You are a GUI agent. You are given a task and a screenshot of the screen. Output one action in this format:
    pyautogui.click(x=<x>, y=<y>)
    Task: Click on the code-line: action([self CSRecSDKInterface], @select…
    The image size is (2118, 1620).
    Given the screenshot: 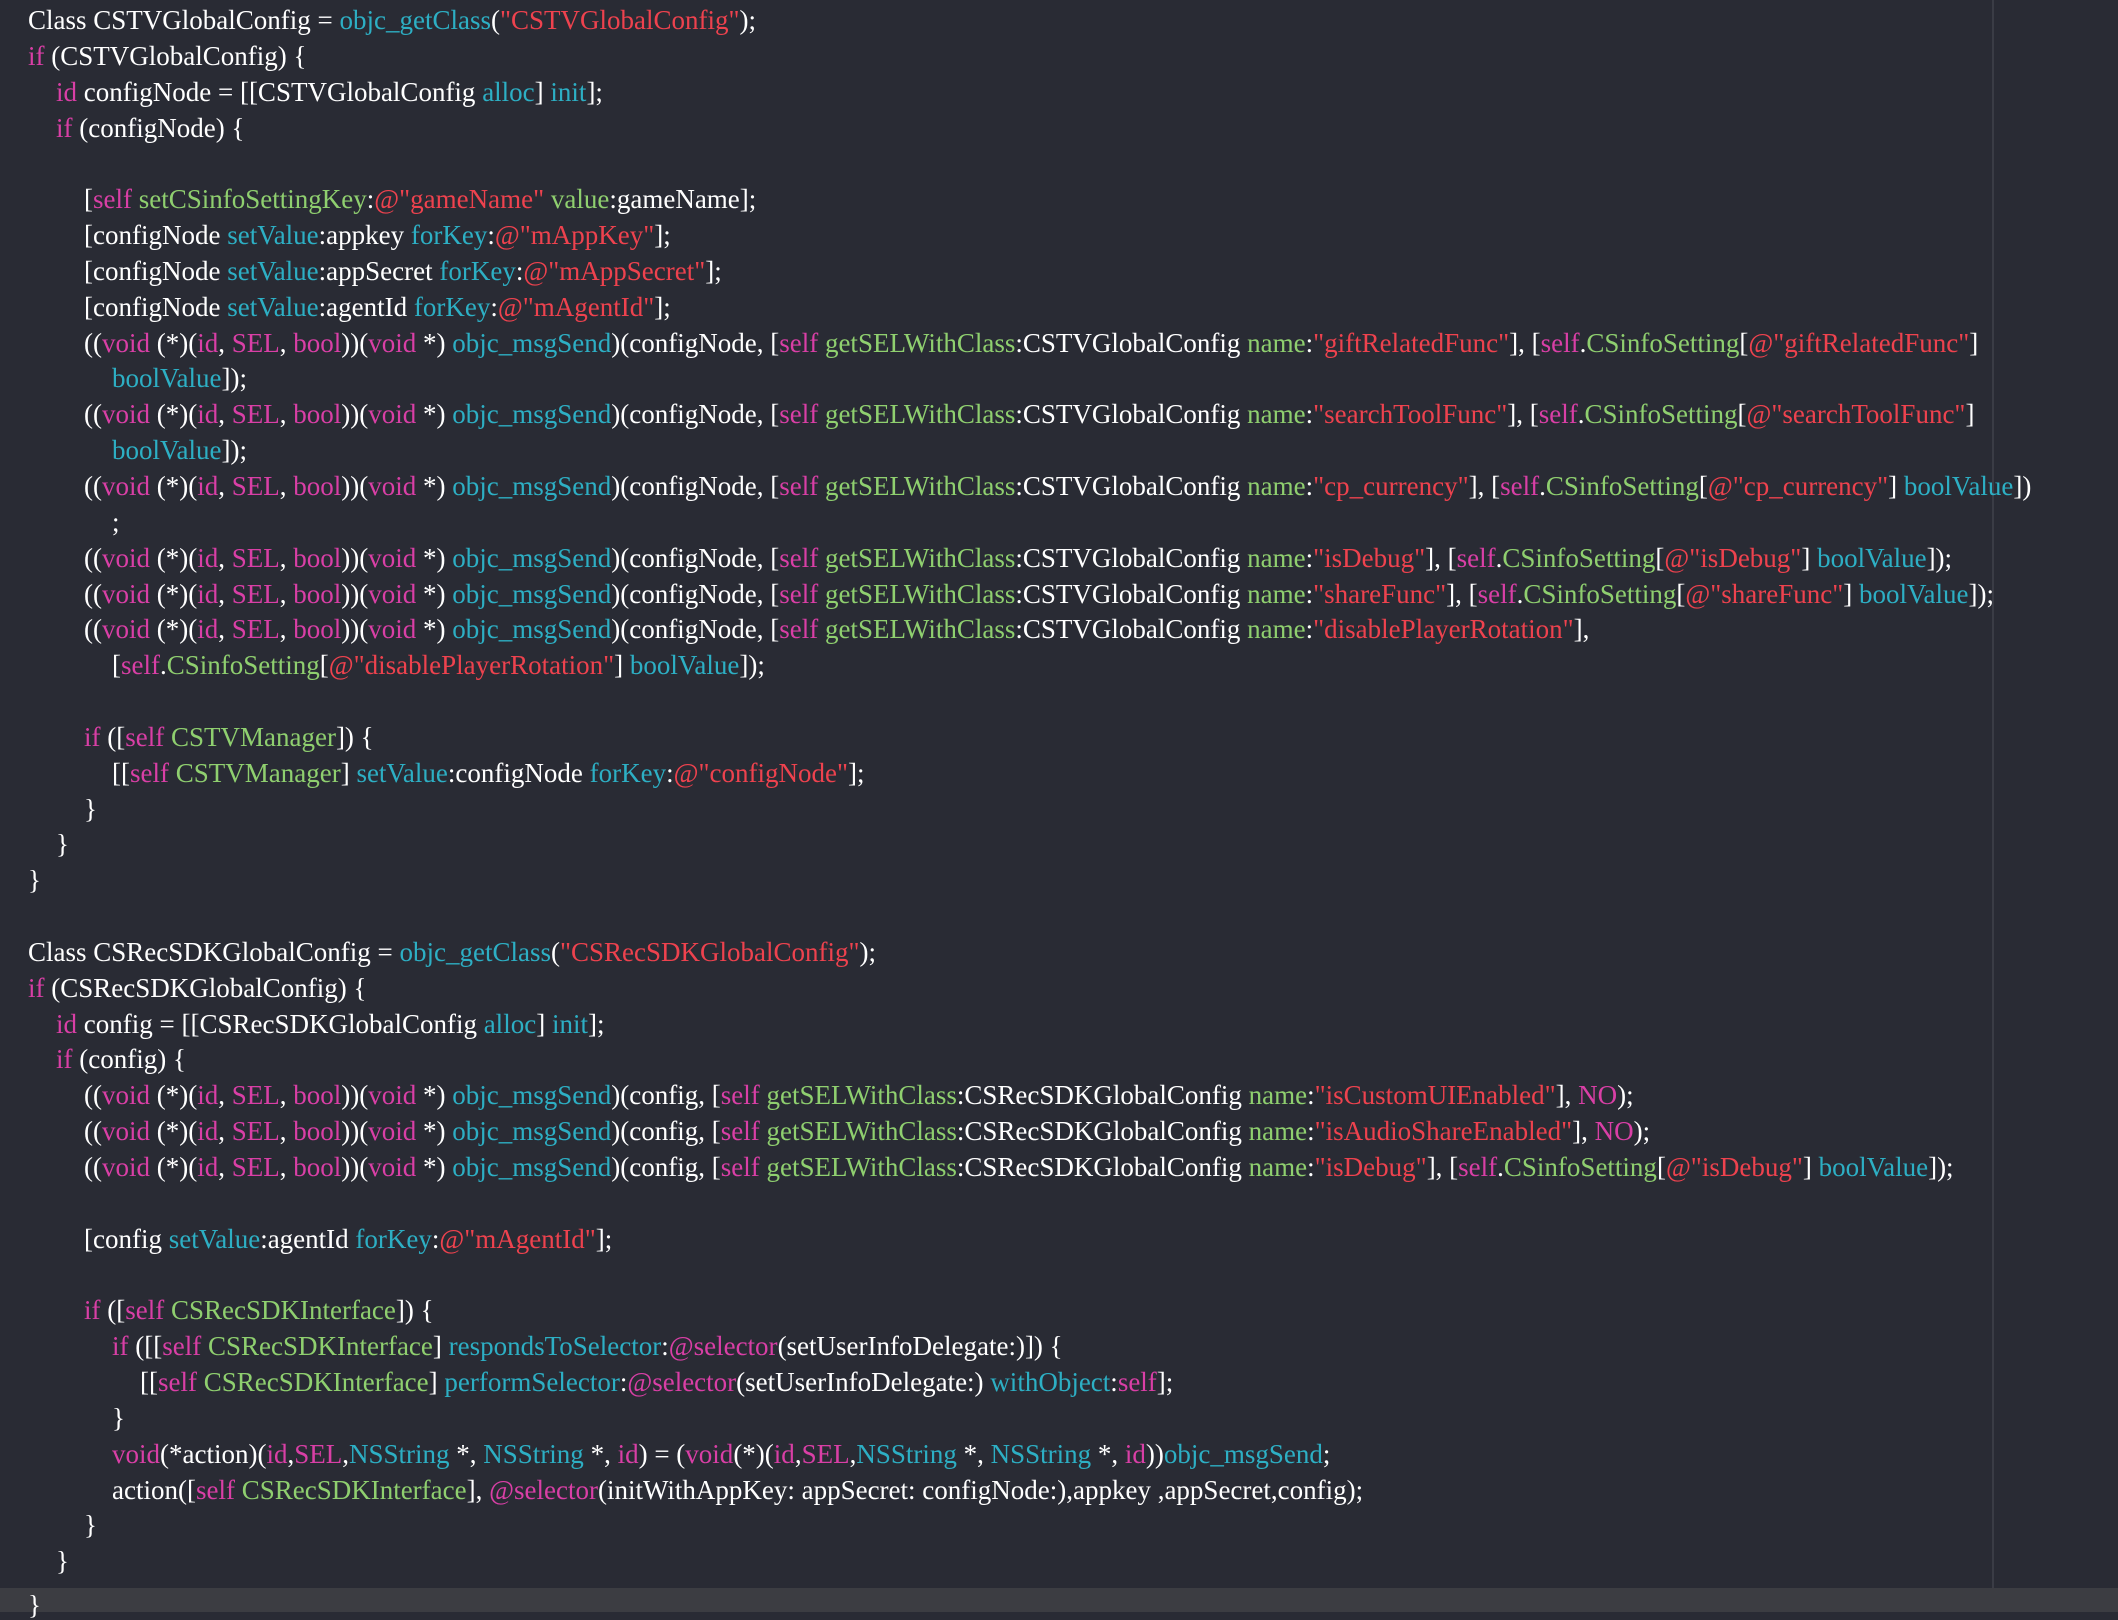 What is the action you would take?
    pyautogui.click(x=1029, y=1491)
    